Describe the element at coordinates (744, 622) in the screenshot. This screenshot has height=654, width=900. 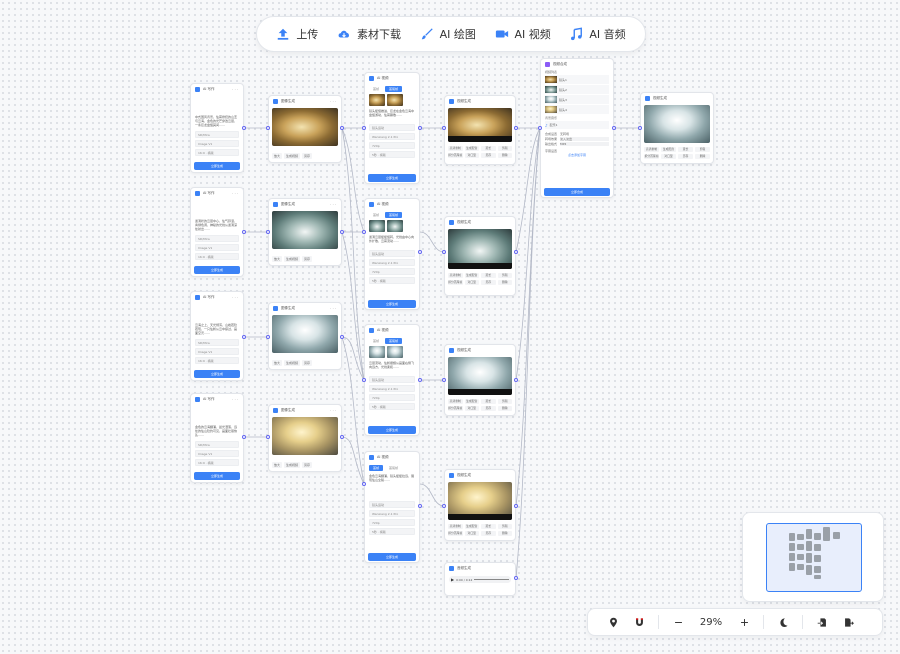
I see `zoom-in-button` at that location.